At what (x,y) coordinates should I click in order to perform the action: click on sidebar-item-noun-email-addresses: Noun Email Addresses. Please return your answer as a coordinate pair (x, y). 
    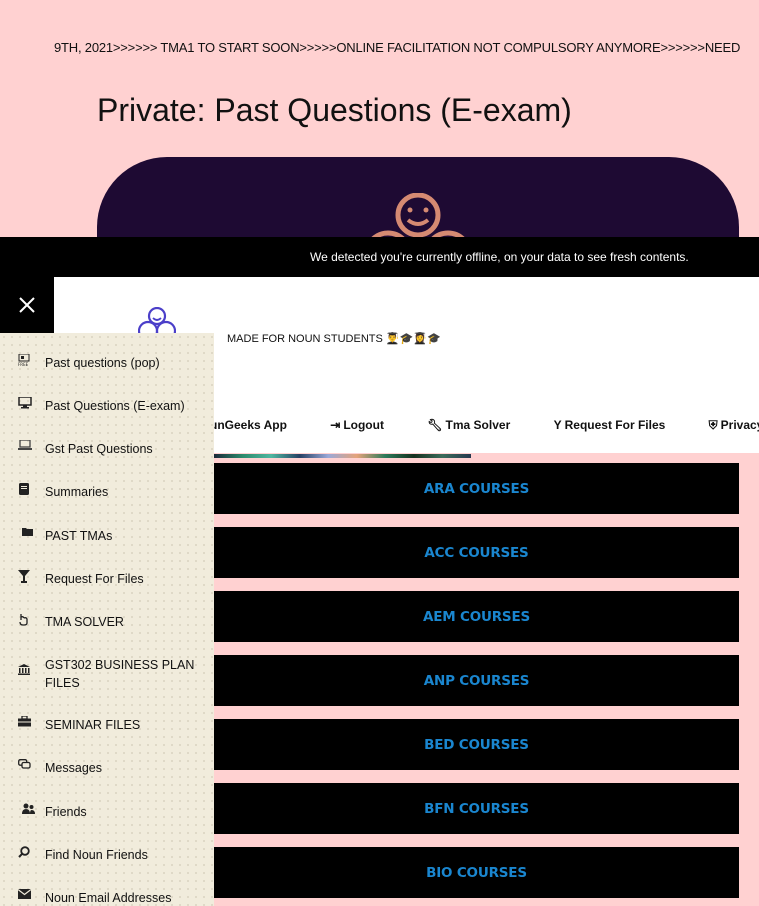
    Looking at the image, I should click on (107, 897).